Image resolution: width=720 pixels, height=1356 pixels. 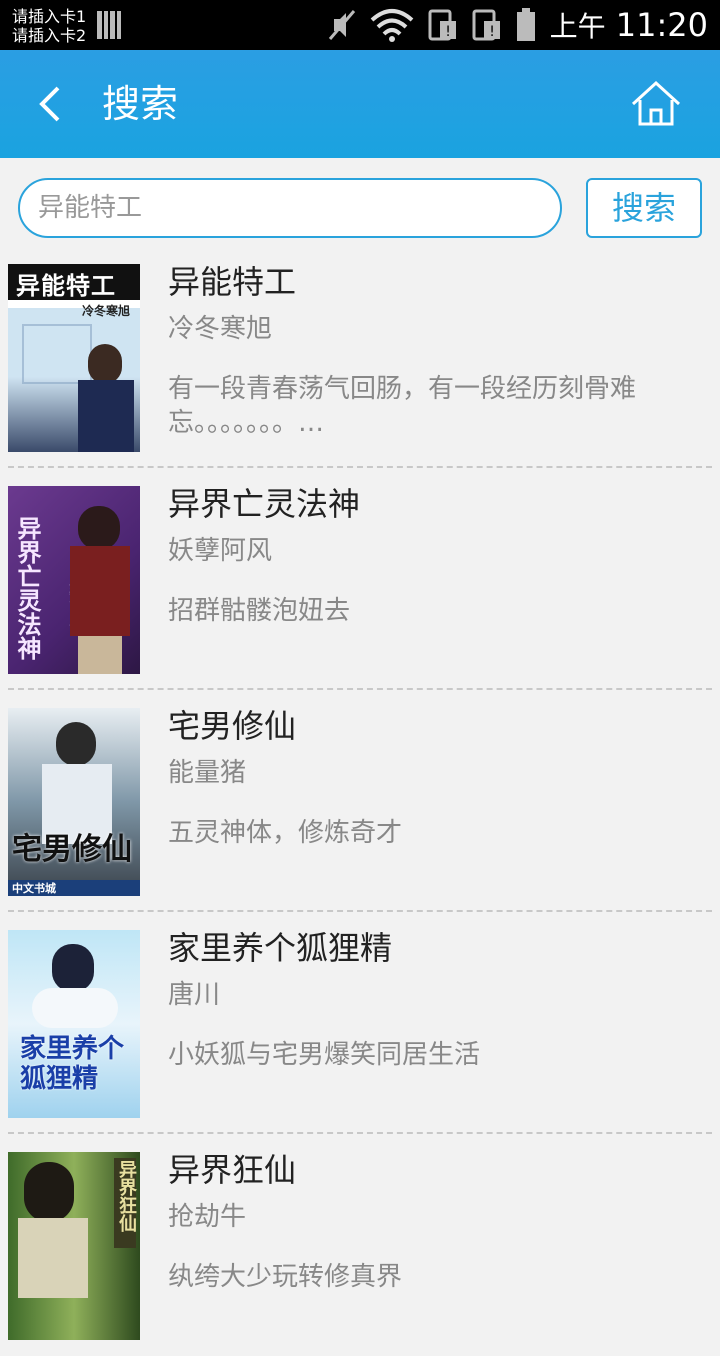 What do you see at coordinates (194, 995) in the screenshot?
I see `book-author: 唐川` at bounding box center [194, 995].